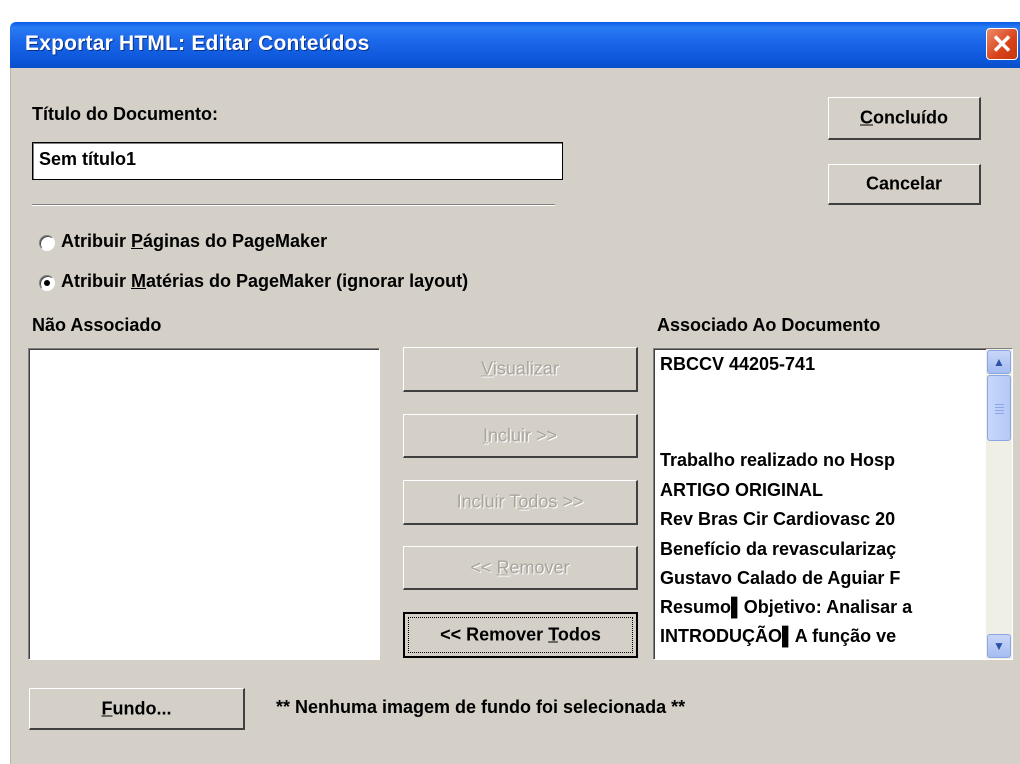 This screenshot has height=764, width=1020. What do you see at coordinates (520, 369) in the screenshot?
I see `view-button: Visualizar` at bounding box center [520, 369].